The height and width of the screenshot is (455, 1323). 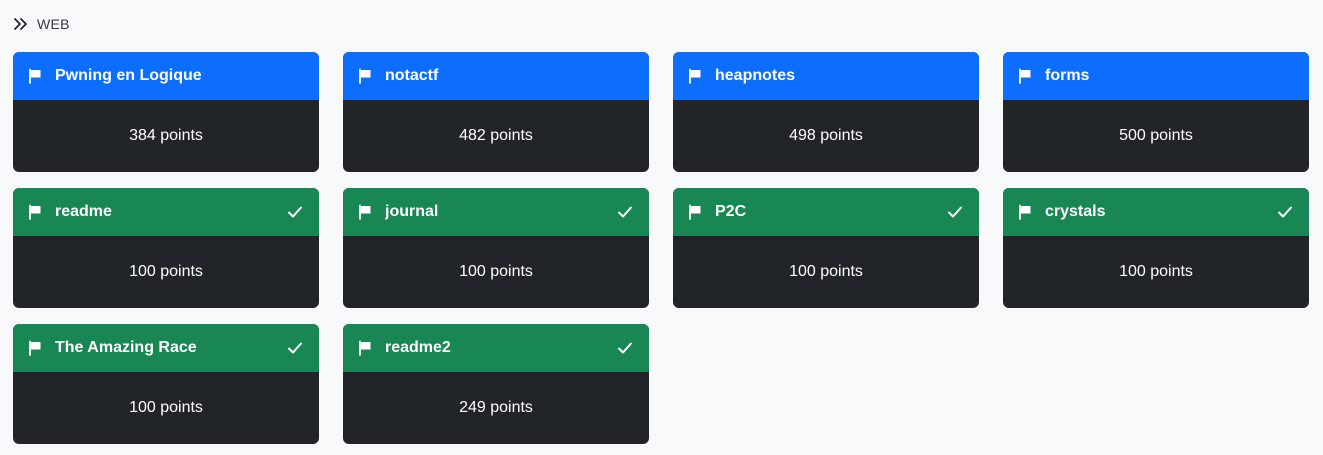 What do you see at coordinates (496, 135) in the screenshot?
I see `challenge-points: 482 points` at bounding box center [496, 135].